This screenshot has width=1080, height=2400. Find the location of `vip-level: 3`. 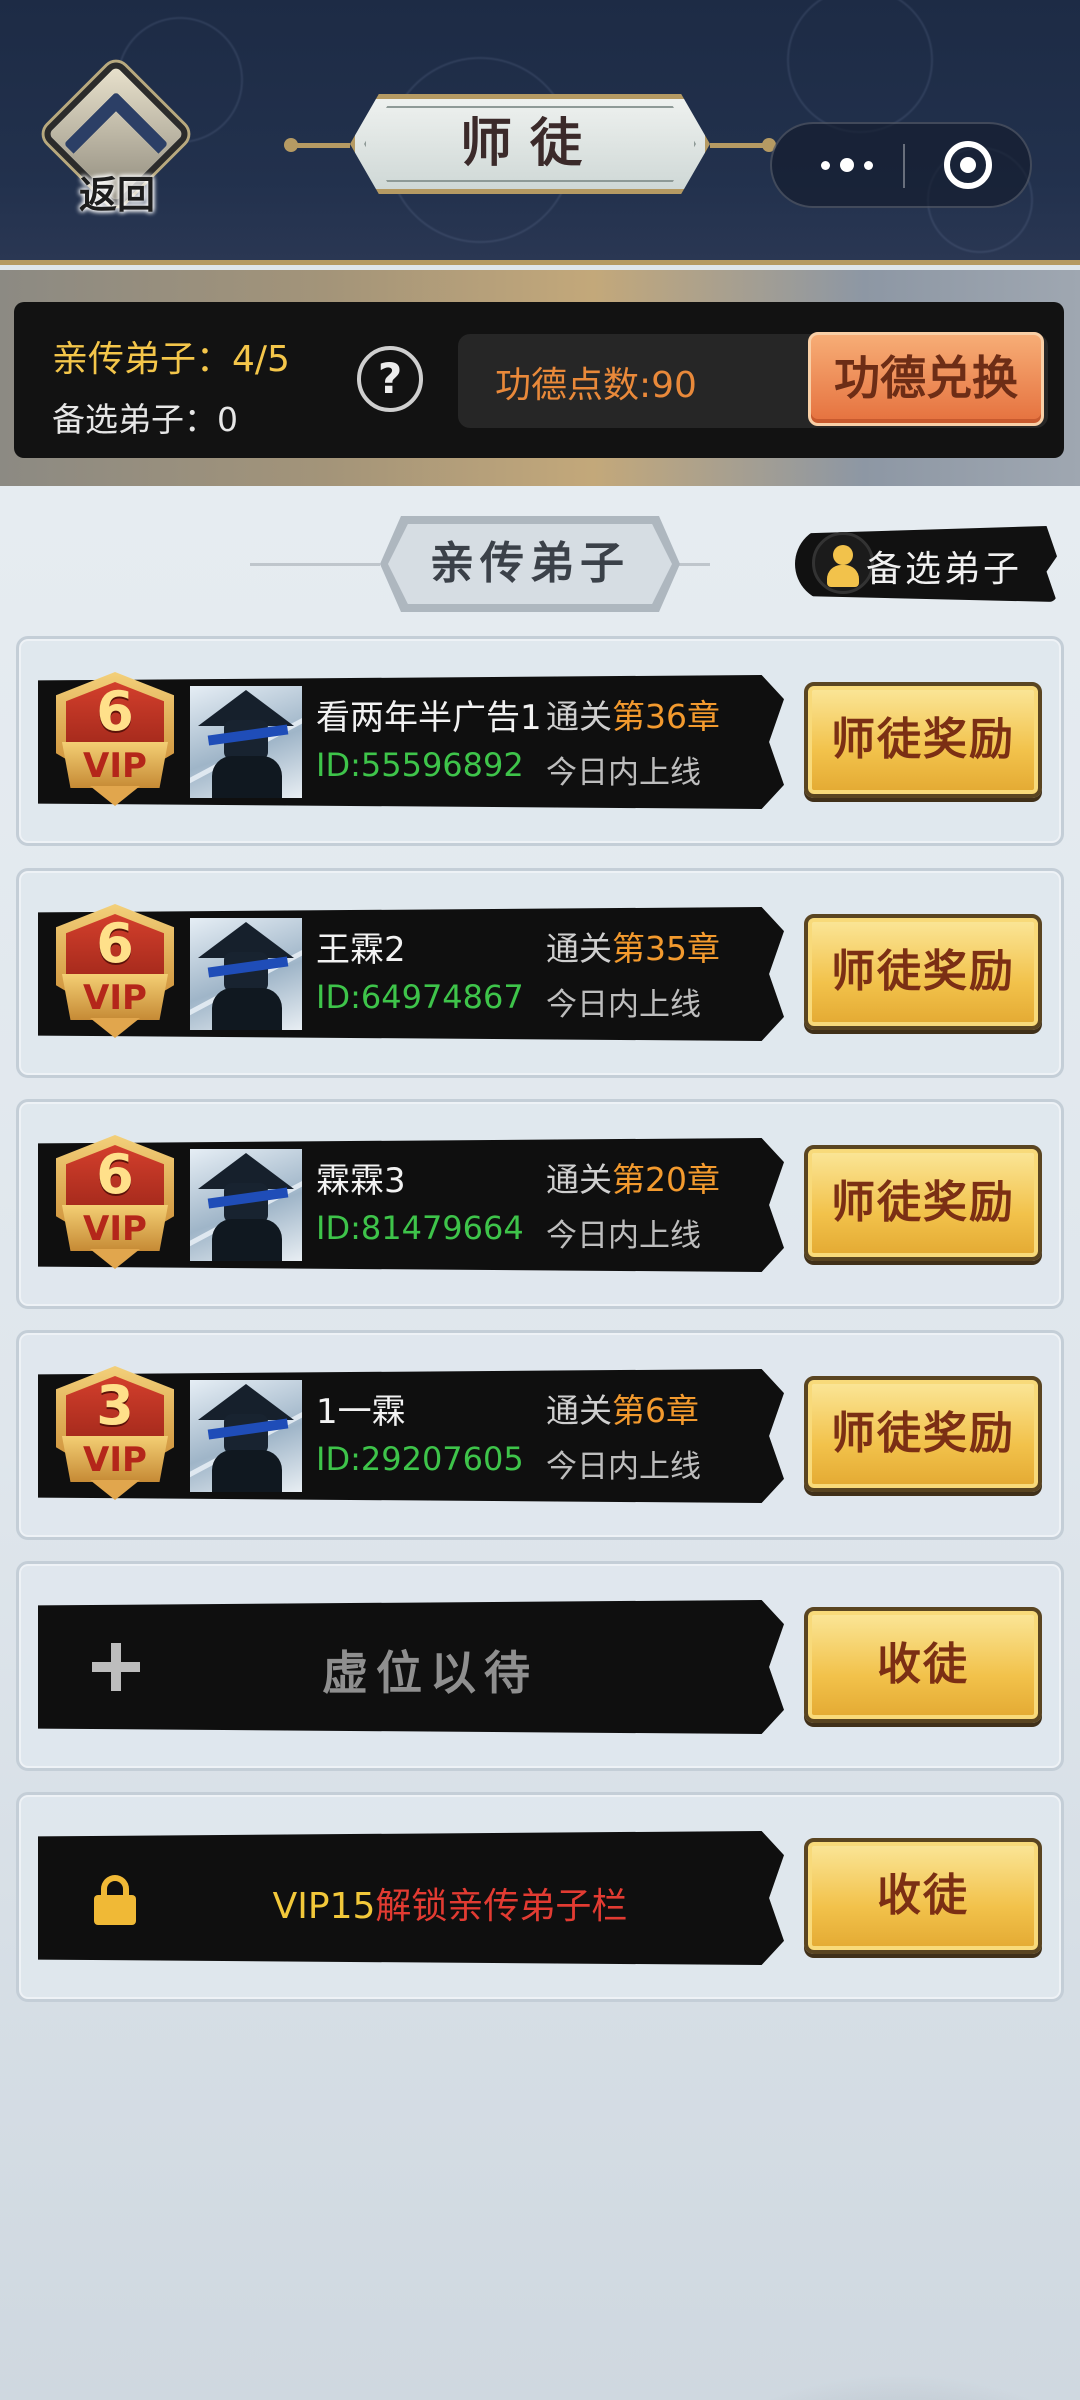

vip-level: 3 is located at coordinates (115, 1405).